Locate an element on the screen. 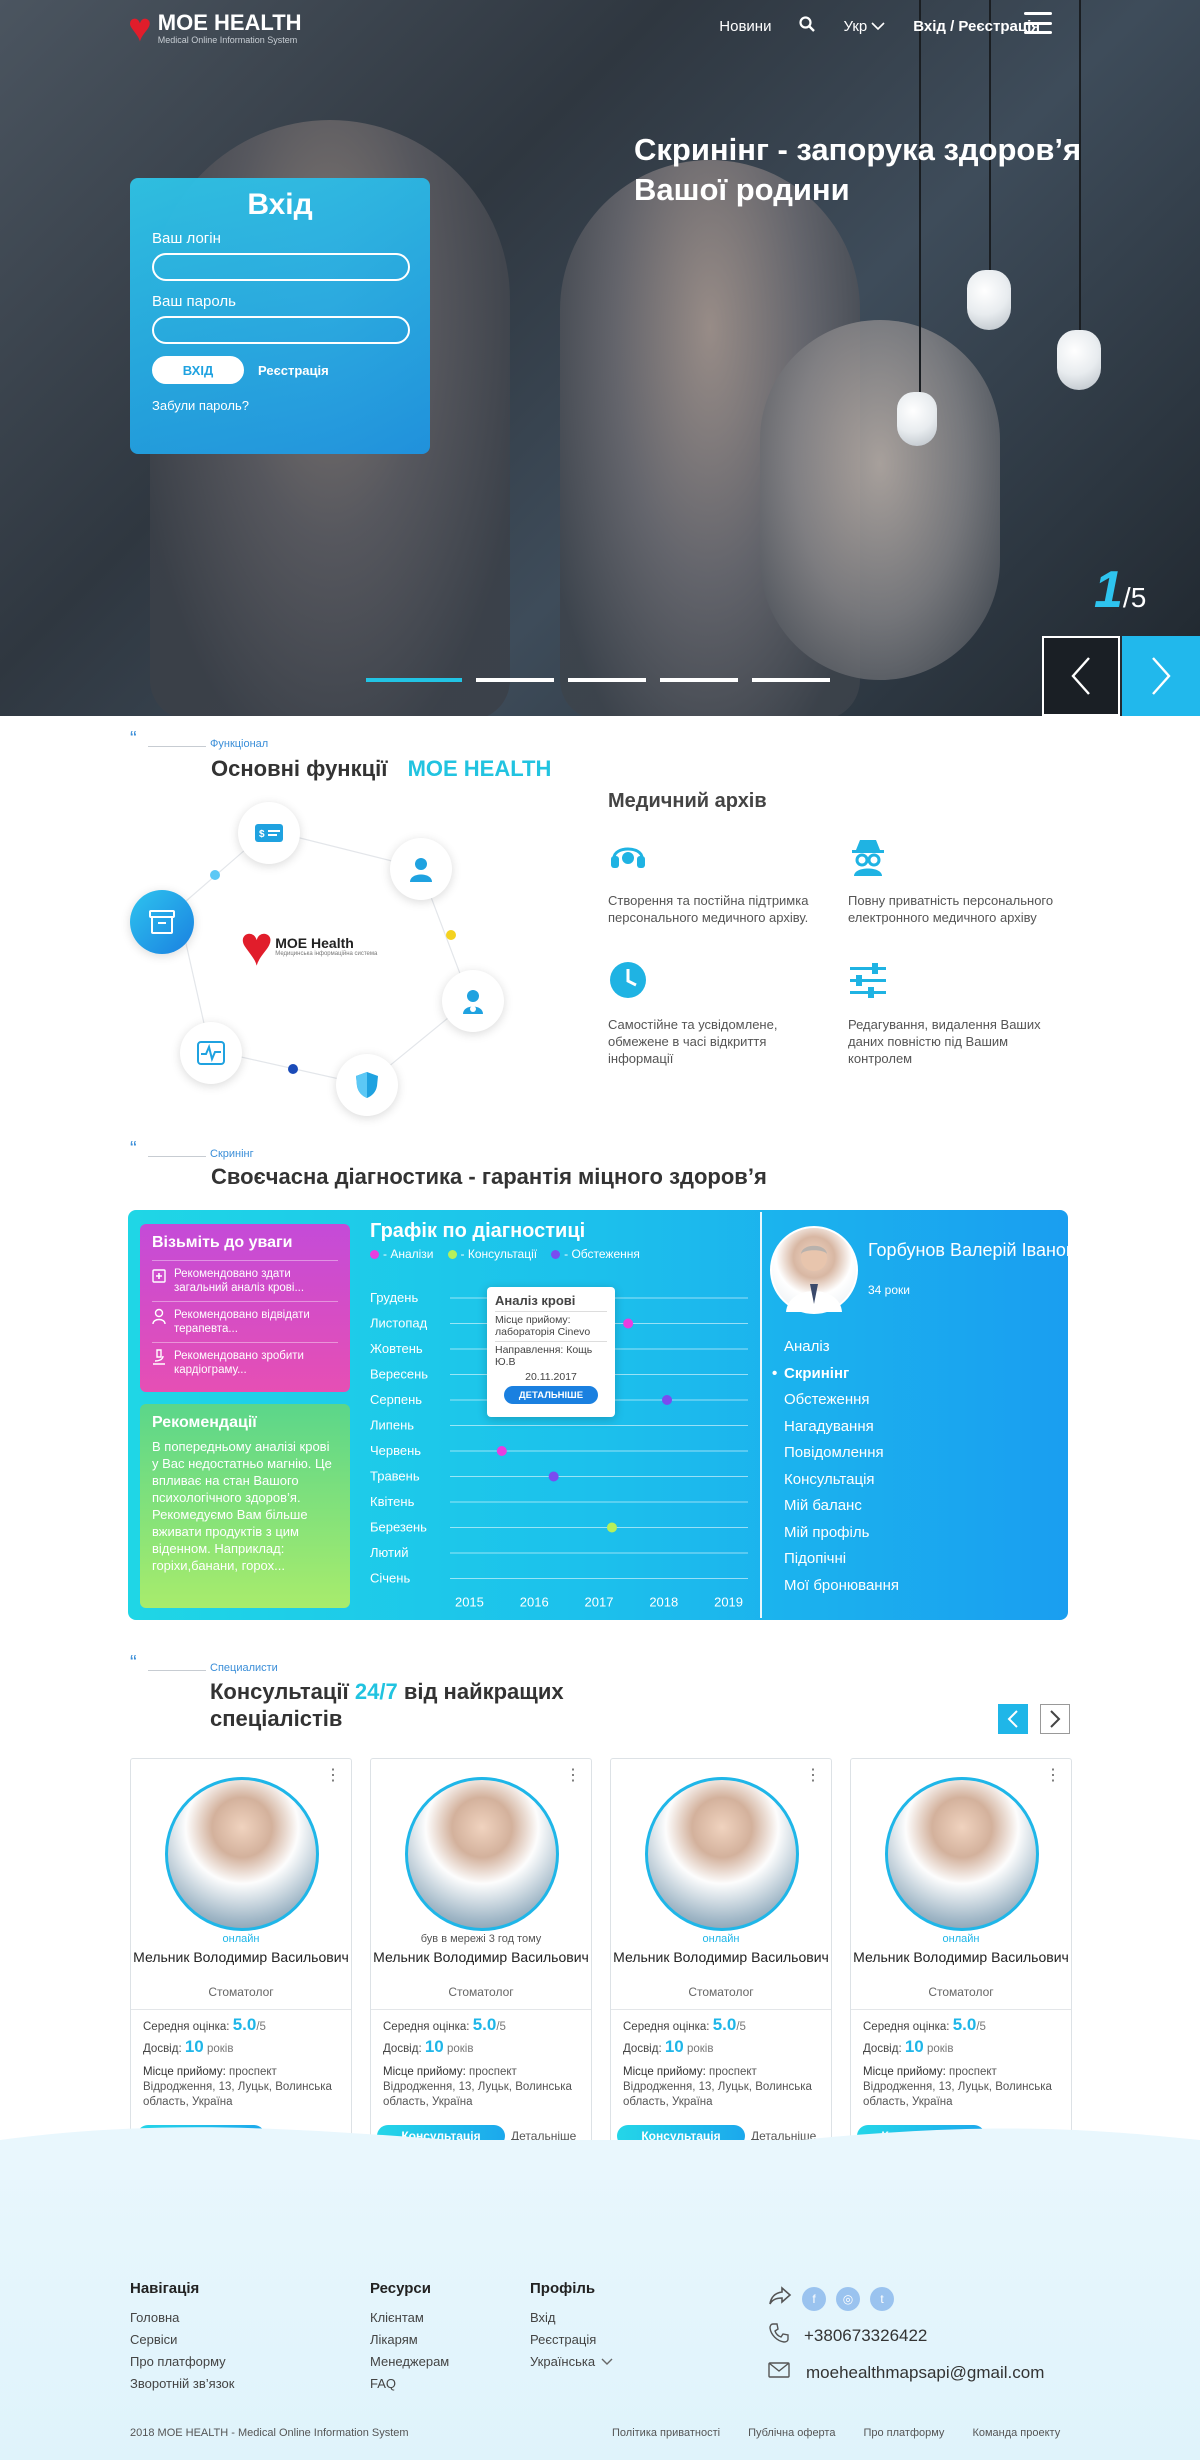 Image resolution: width=1200 pixels, height=2460 pixels. rating-max: /5 is located at coordinates (501, 2027).